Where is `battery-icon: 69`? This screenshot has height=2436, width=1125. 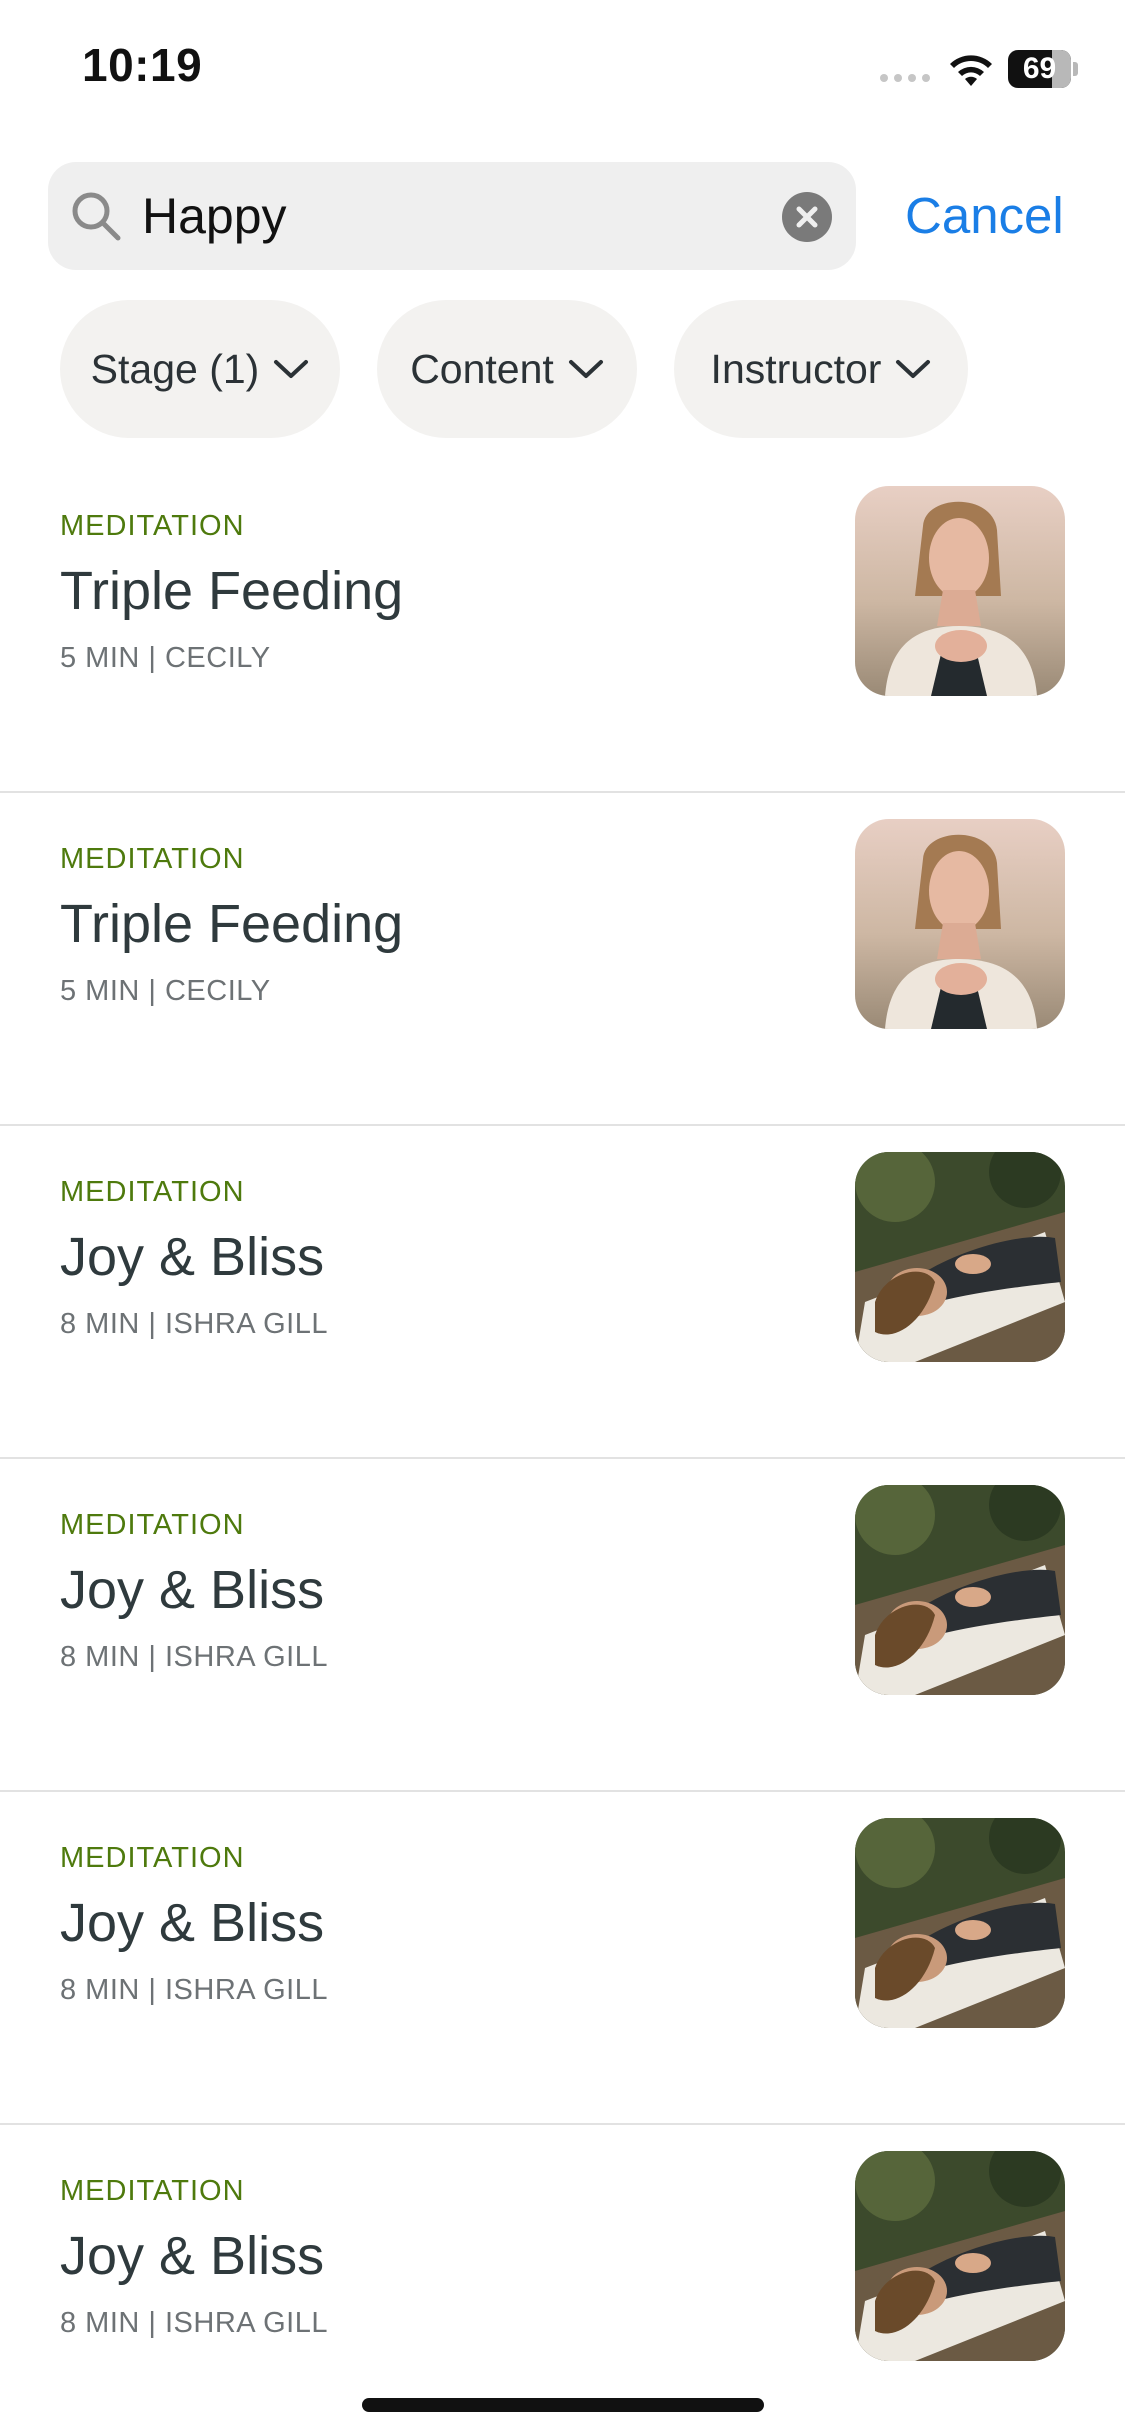 battery-icon: 69 is located at coordinates (1043, 69).